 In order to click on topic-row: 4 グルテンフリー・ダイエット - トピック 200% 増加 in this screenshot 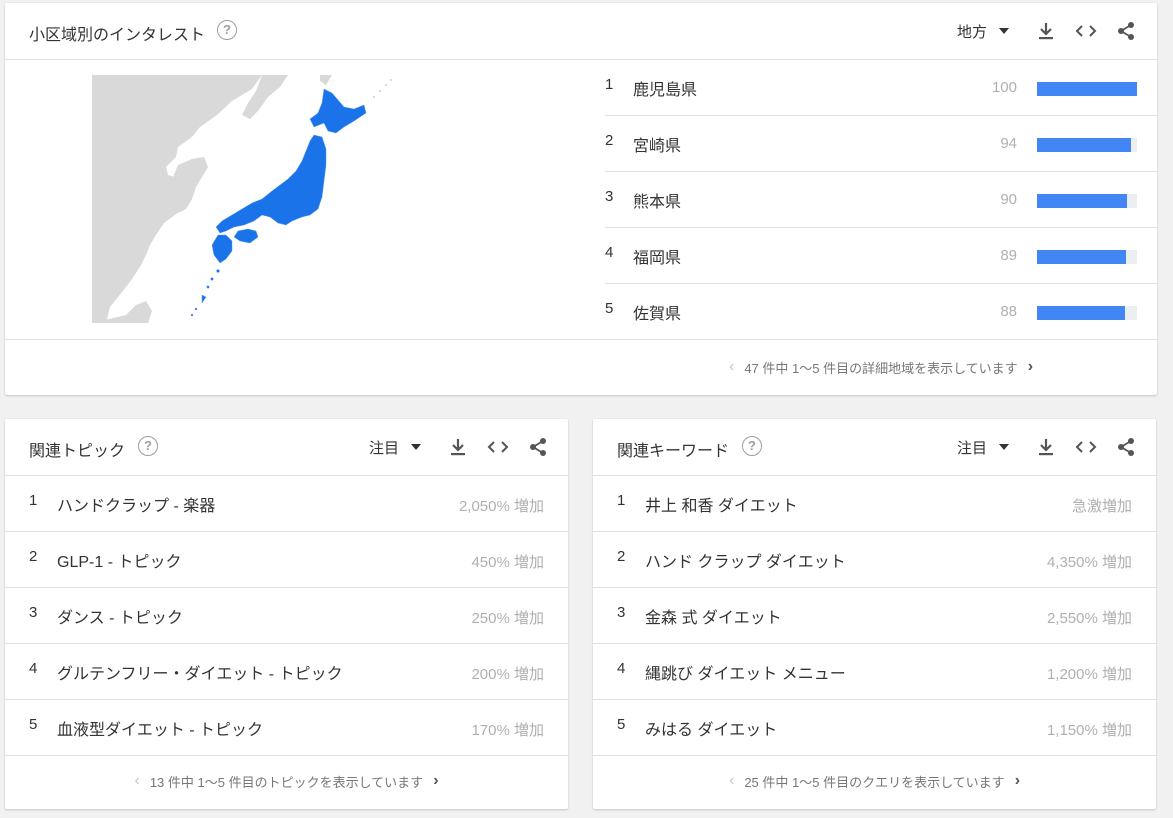, I will do `click(286, 671)`.